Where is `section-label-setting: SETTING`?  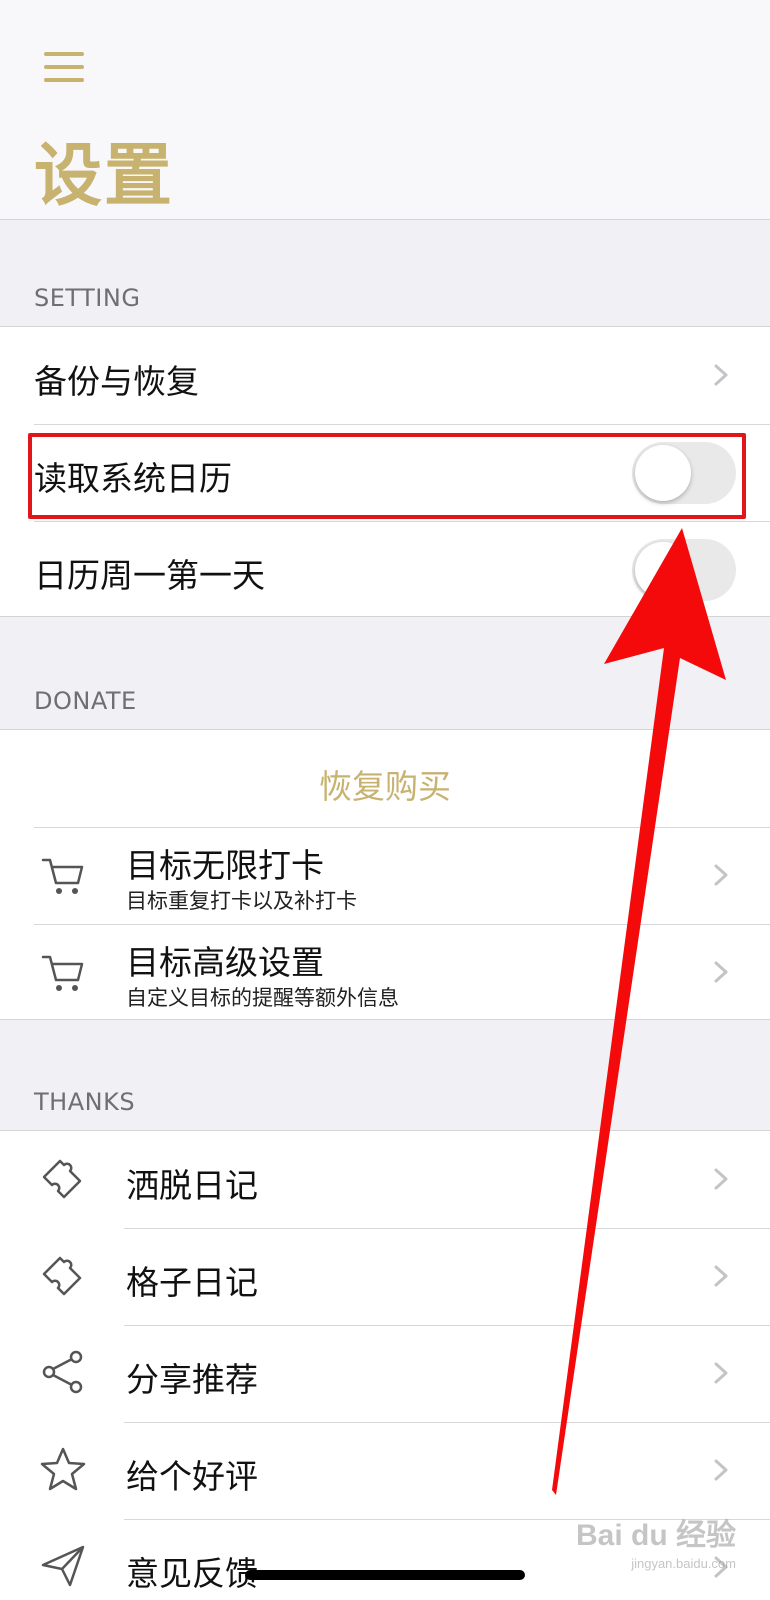
section-label-setting: SETTING is located at coordinates (87, 298).